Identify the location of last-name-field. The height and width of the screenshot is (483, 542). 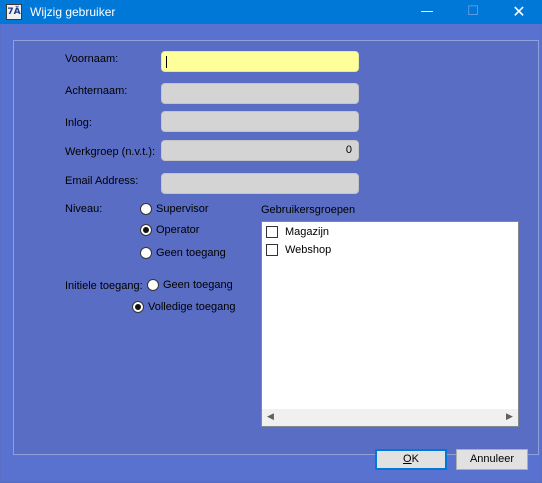
(260, 93).